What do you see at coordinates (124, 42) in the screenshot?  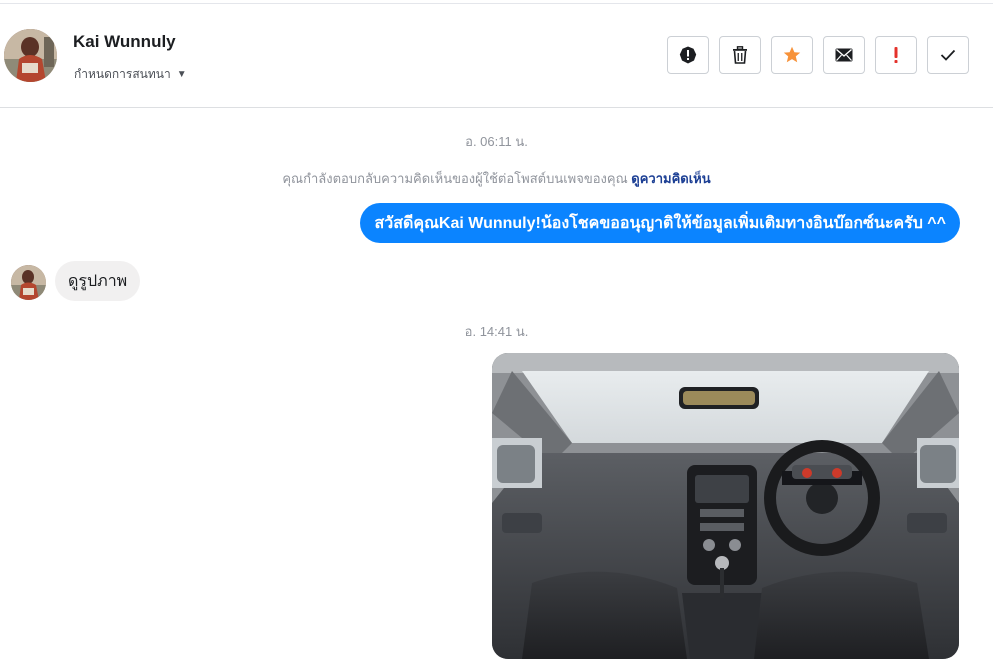 I see `contact-name: Kai Wunnuly` at bounding box center [124, 42].